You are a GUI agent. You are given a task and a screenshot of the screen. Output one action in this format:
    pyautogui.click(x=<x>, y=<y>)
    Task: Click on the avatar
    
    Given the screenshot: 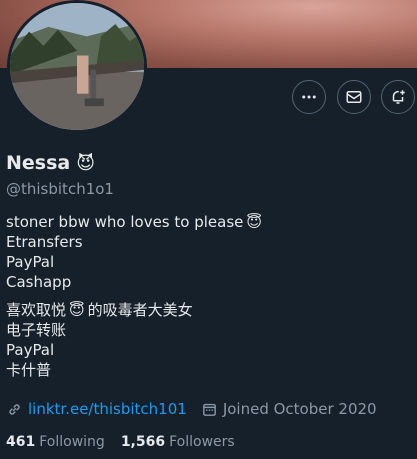 What is the action you would take?
    pyautogui.click(x=77, y=66)
    